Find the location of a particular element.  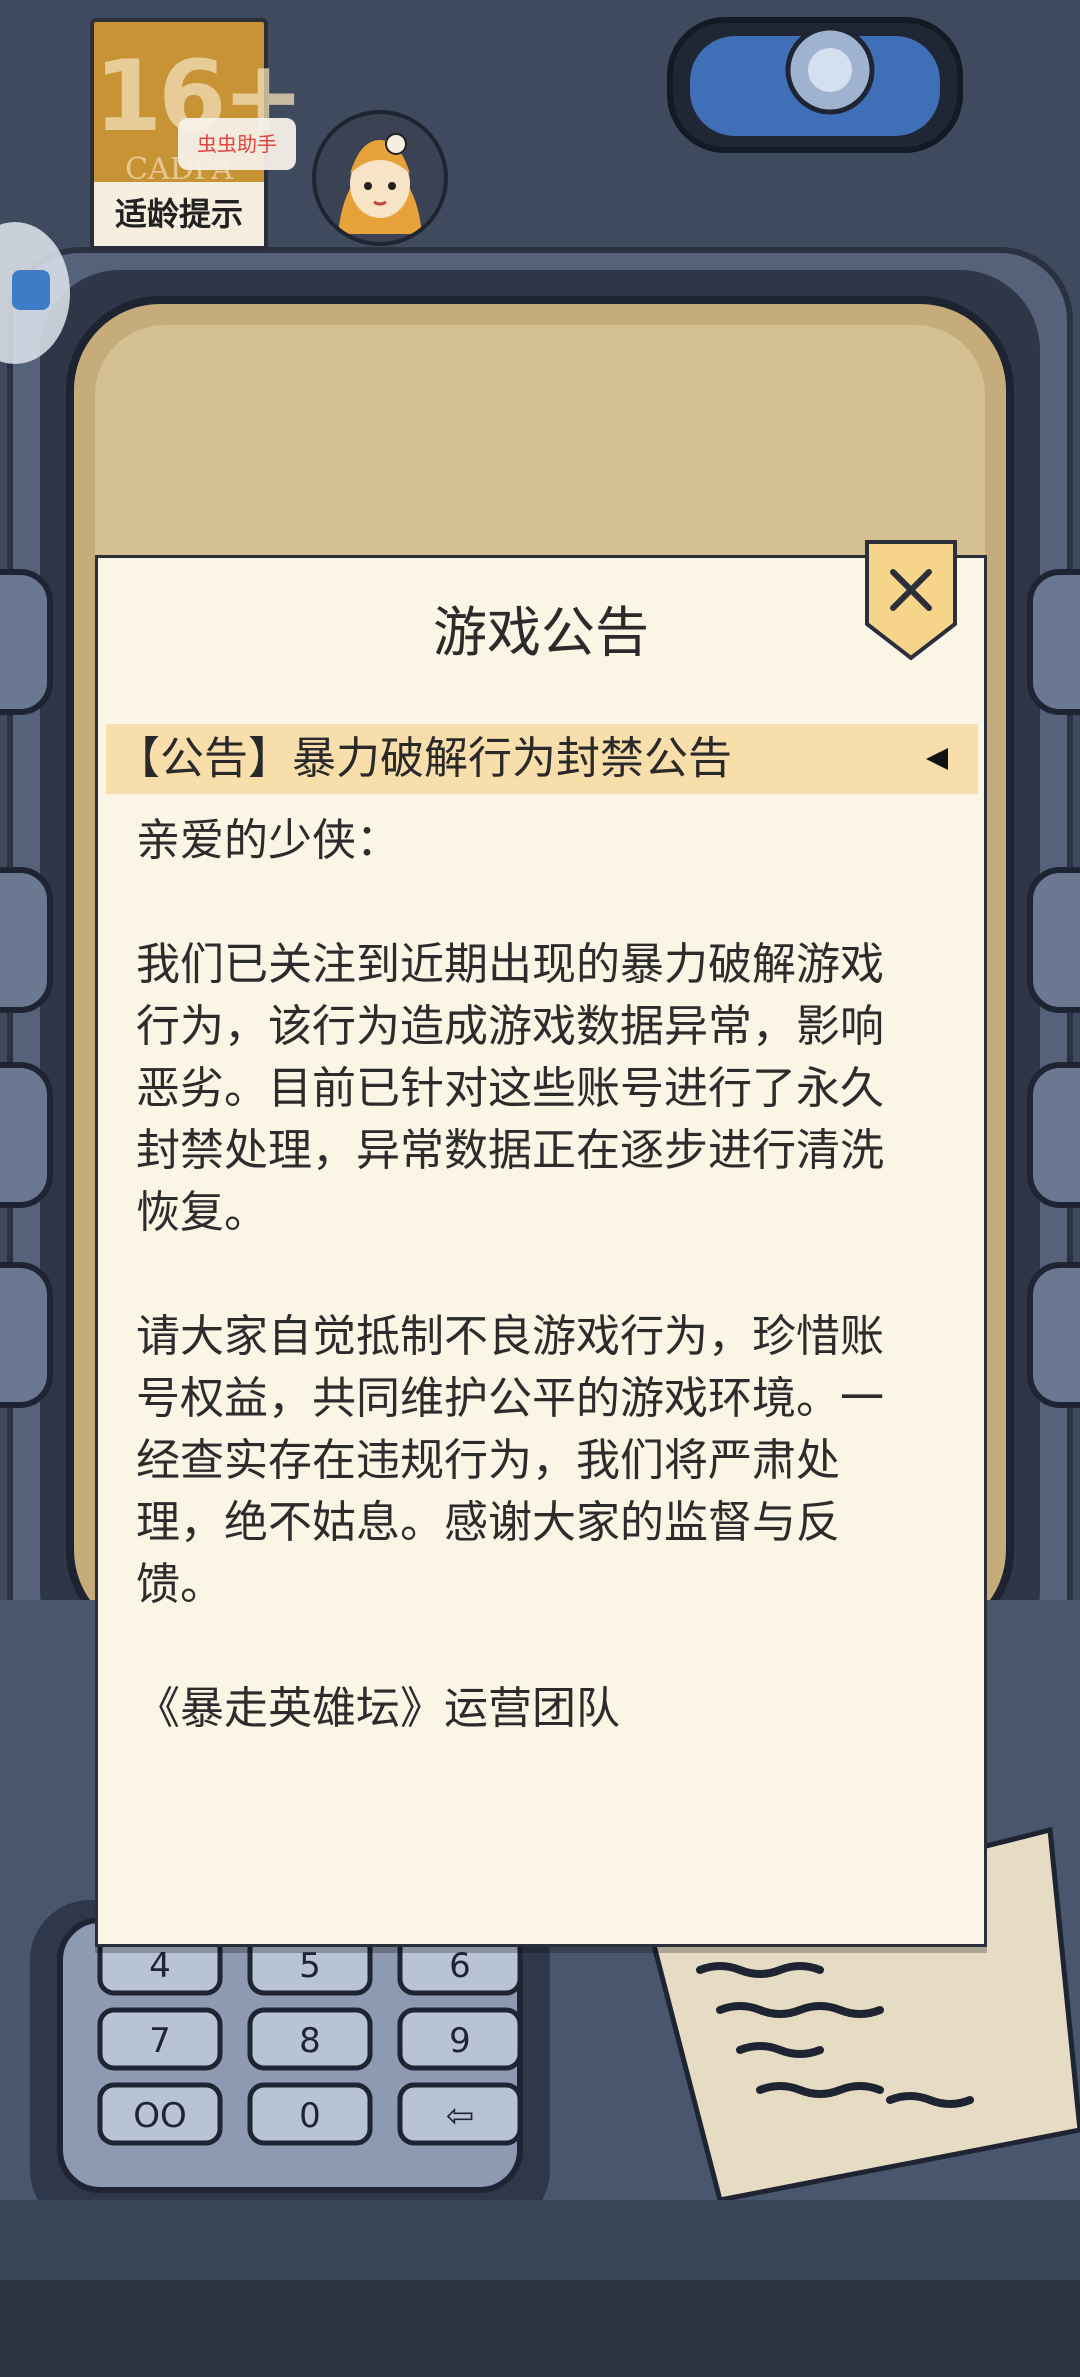

close-button is located at coordinates (911, 600).